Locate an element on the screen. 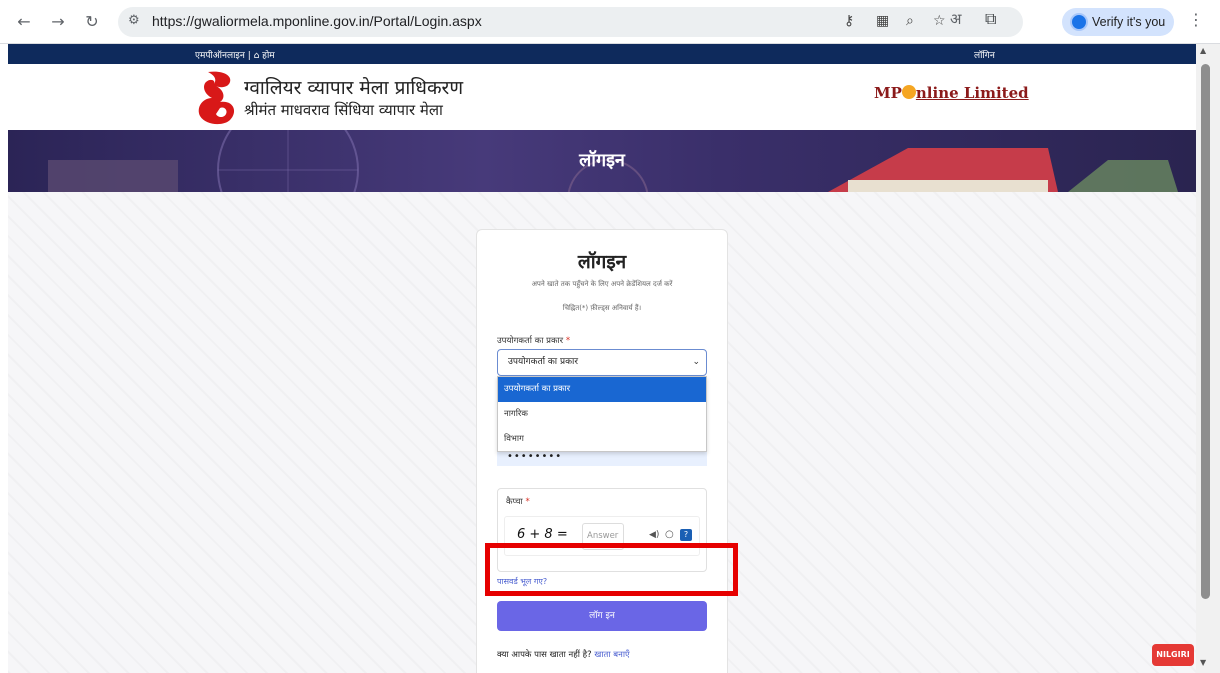 The height and width of the screenshot is (673, 1220). site-title-primary: ग्वालियर व्यापार मेला प्राधिकरण is located at coordinates (354, 88).